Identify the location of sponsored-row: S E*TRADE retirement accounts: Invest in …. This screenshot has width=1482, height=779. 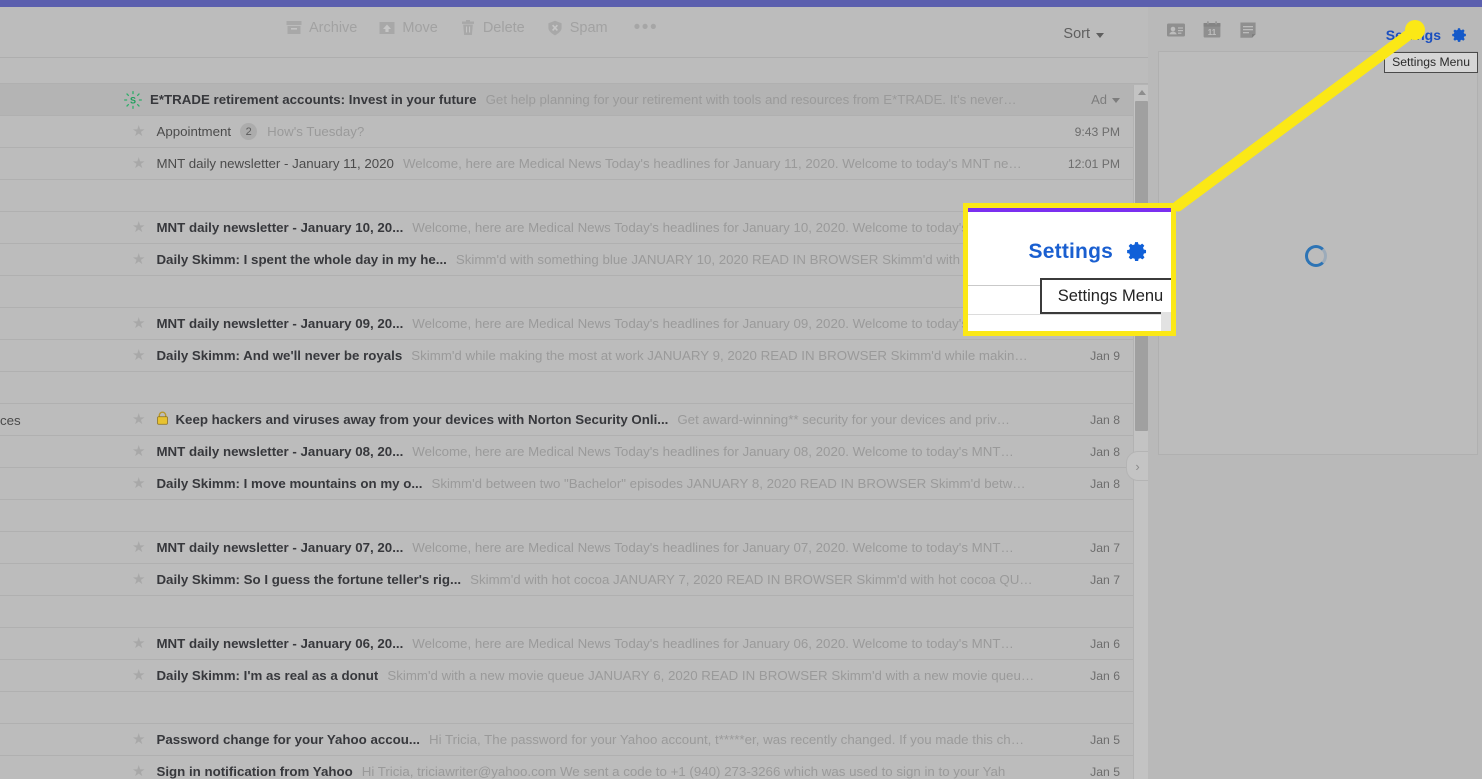
(574, 100).